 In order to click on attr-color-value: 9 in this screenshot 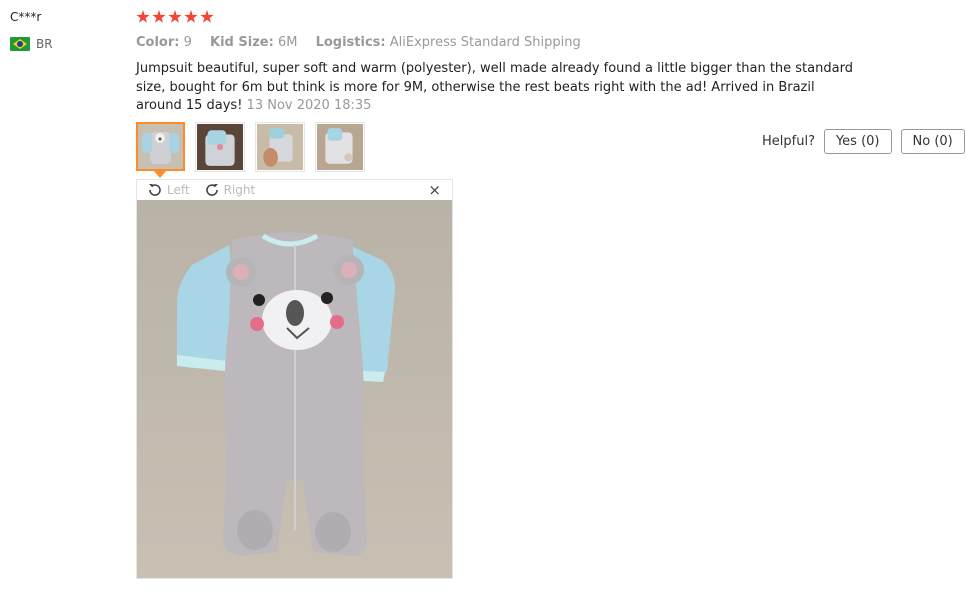, I will do `click(187, 42)`.